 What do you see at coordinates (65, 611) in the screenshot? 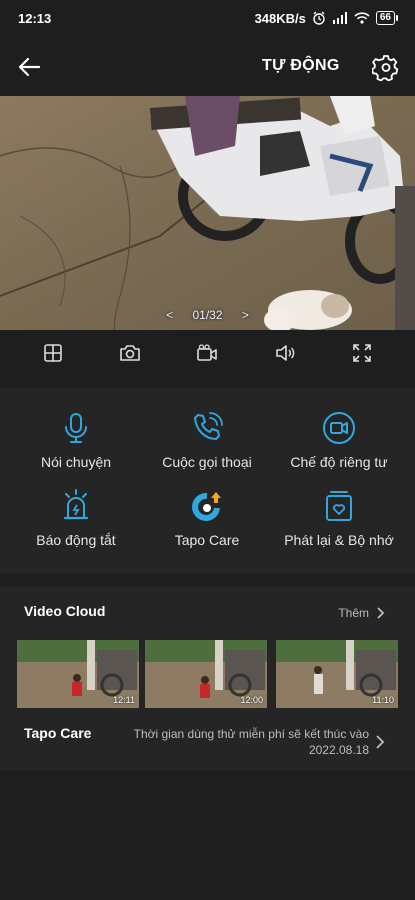
I see `video-cloud-title: Video Cloud` at bounding box center [65, 611].